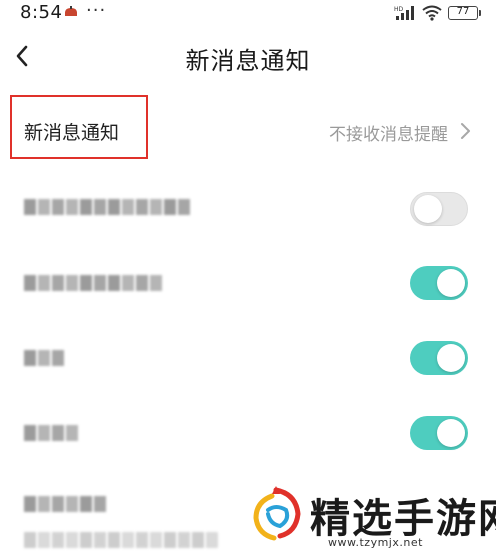 Image resolution: width=496 pixels, height=552 pixels. Describe the element at coordinates (41, 12) in the screenshot. I see `status-time: 8:54` at that location.